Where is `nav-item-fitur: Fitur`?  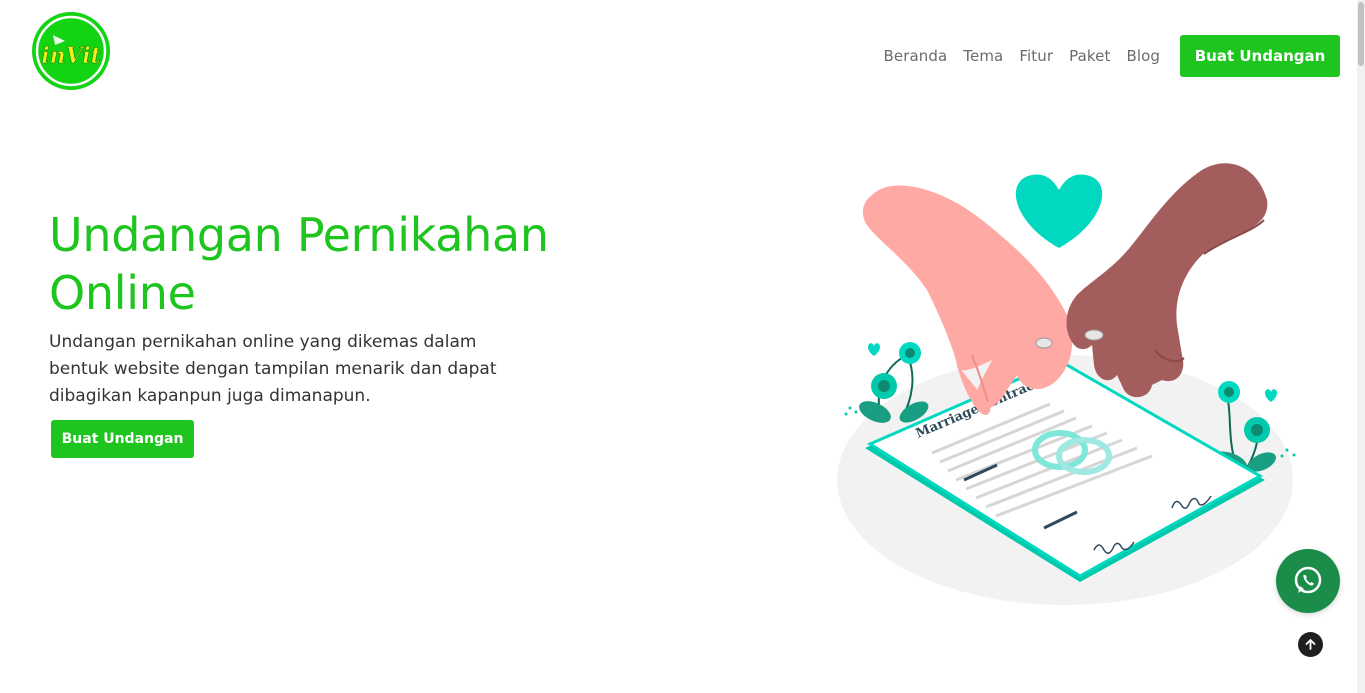
nav-item-fitur: Fitur is located at coordinates (1036, 56).